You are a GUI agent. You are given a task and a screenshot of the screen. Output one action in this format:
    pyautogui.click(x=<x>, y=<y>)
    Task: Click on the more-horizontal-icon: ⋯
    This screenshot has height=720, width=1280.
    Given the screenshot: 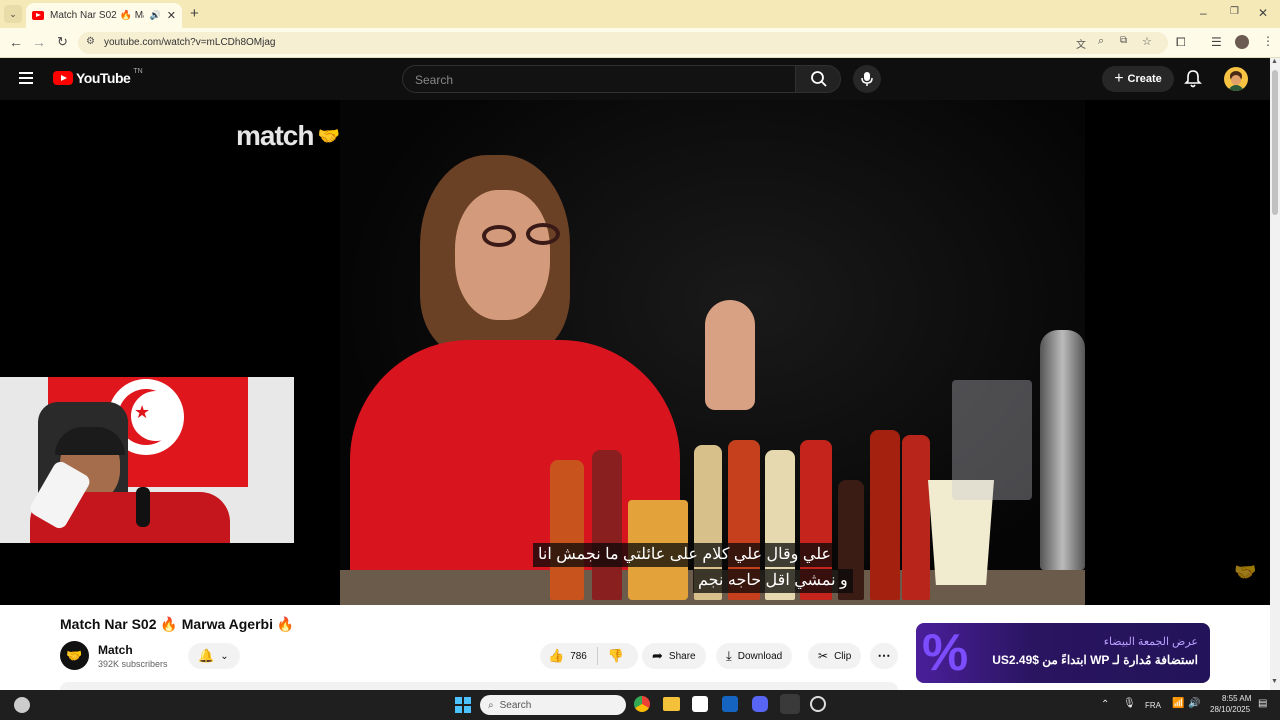 What is the action you would take?
    pyautogui.click(x=884, y=655)
    